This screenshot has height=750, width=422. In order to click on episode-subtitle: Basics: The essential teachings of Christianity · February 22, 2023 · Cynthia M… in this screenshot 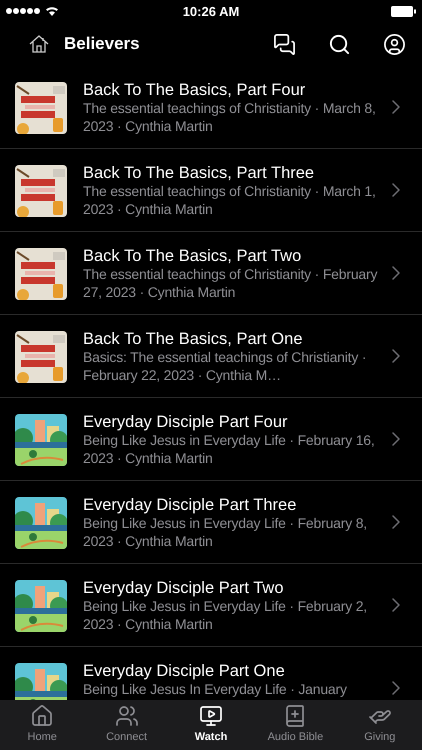, I will do `click(225, 366)`.